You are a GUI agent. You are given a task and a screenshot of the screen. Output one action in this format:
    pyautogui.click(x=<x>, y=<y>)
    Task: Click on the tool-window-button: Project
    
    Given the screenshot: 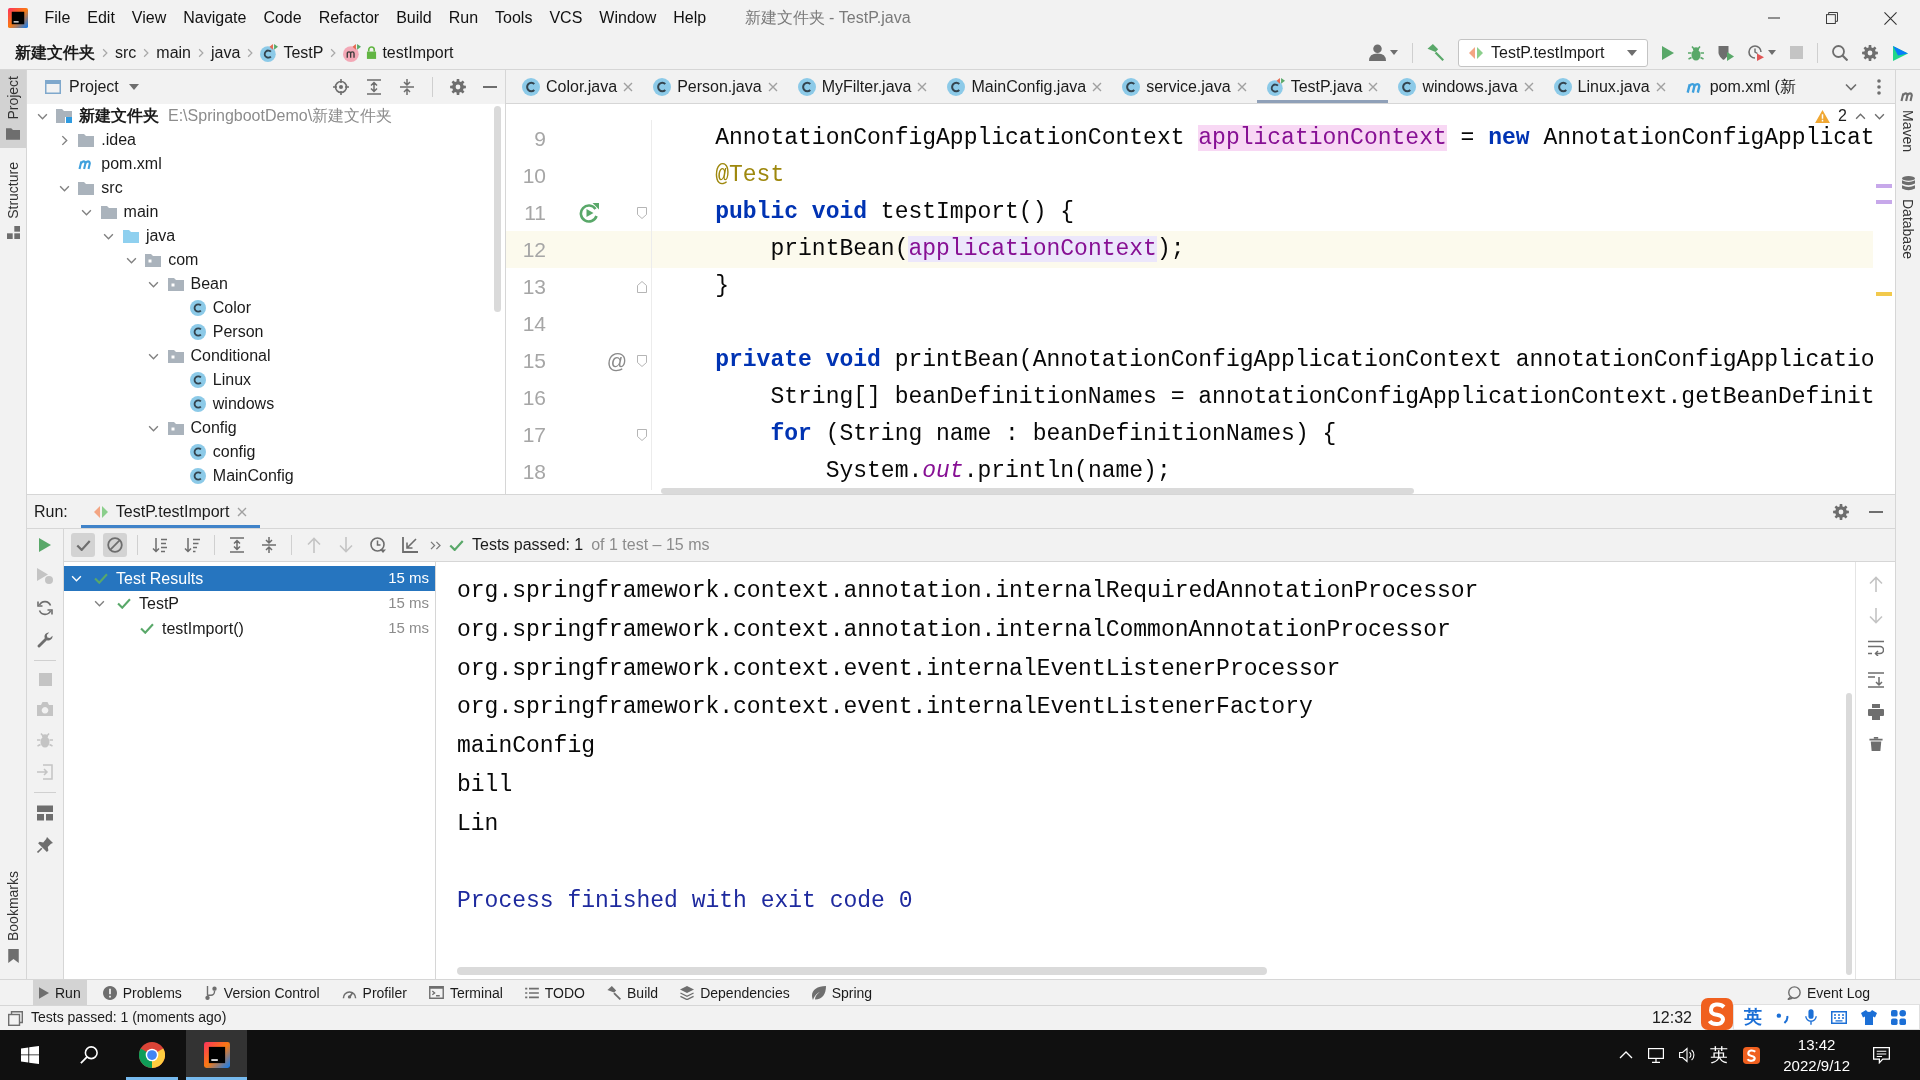 What is the action you would take?
    pyautogui.click(x=13, y=109)
    